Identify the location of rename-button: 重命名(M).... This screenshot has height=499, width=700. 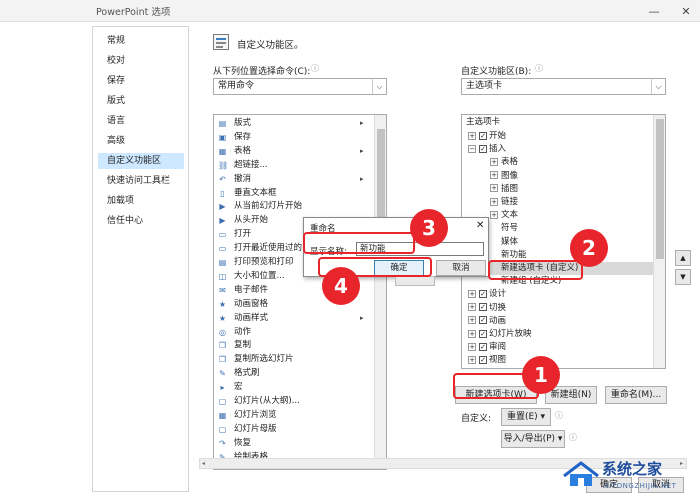
(636, 395).